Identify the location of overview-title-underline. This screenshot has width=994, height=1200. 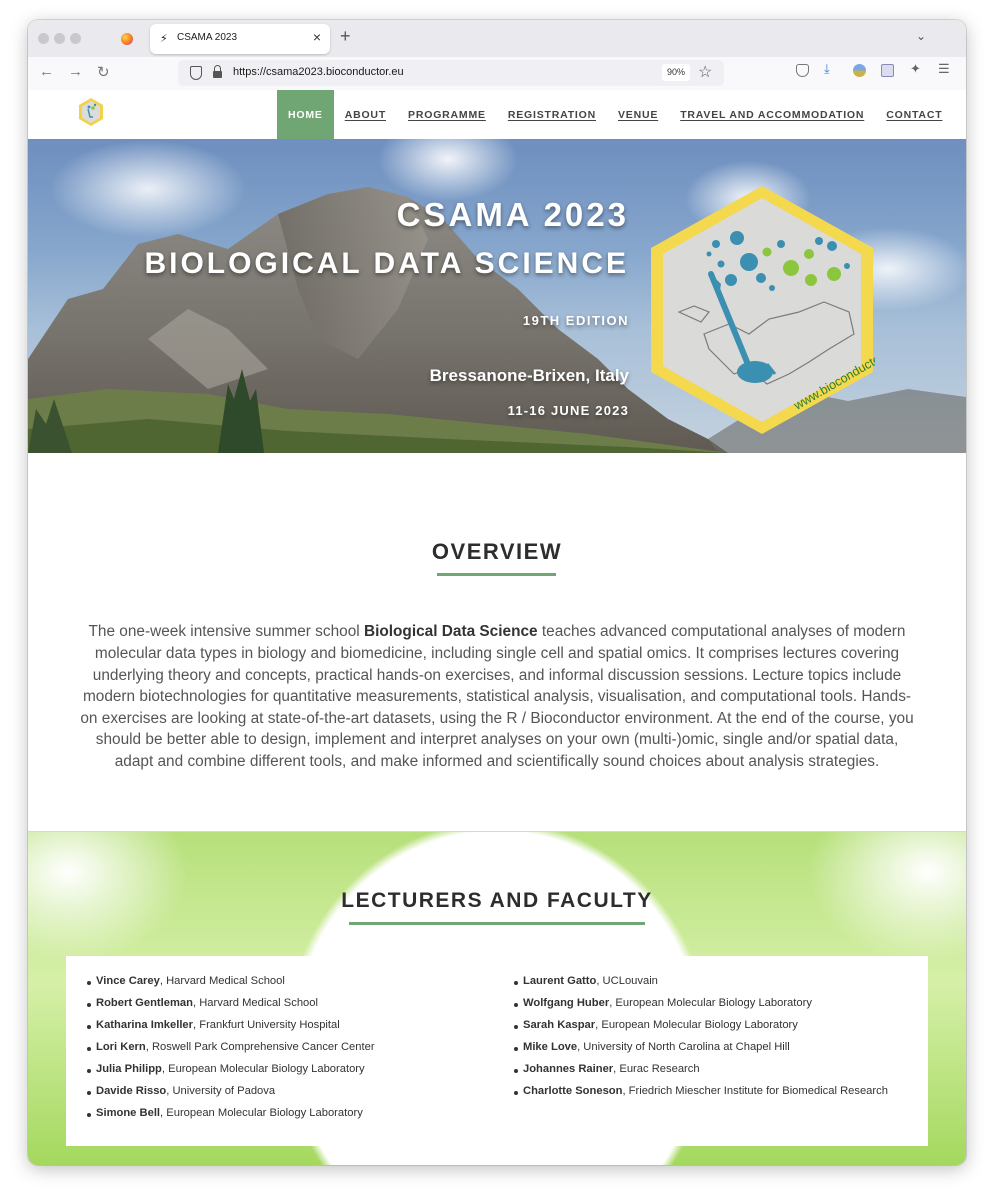
(496, 574).